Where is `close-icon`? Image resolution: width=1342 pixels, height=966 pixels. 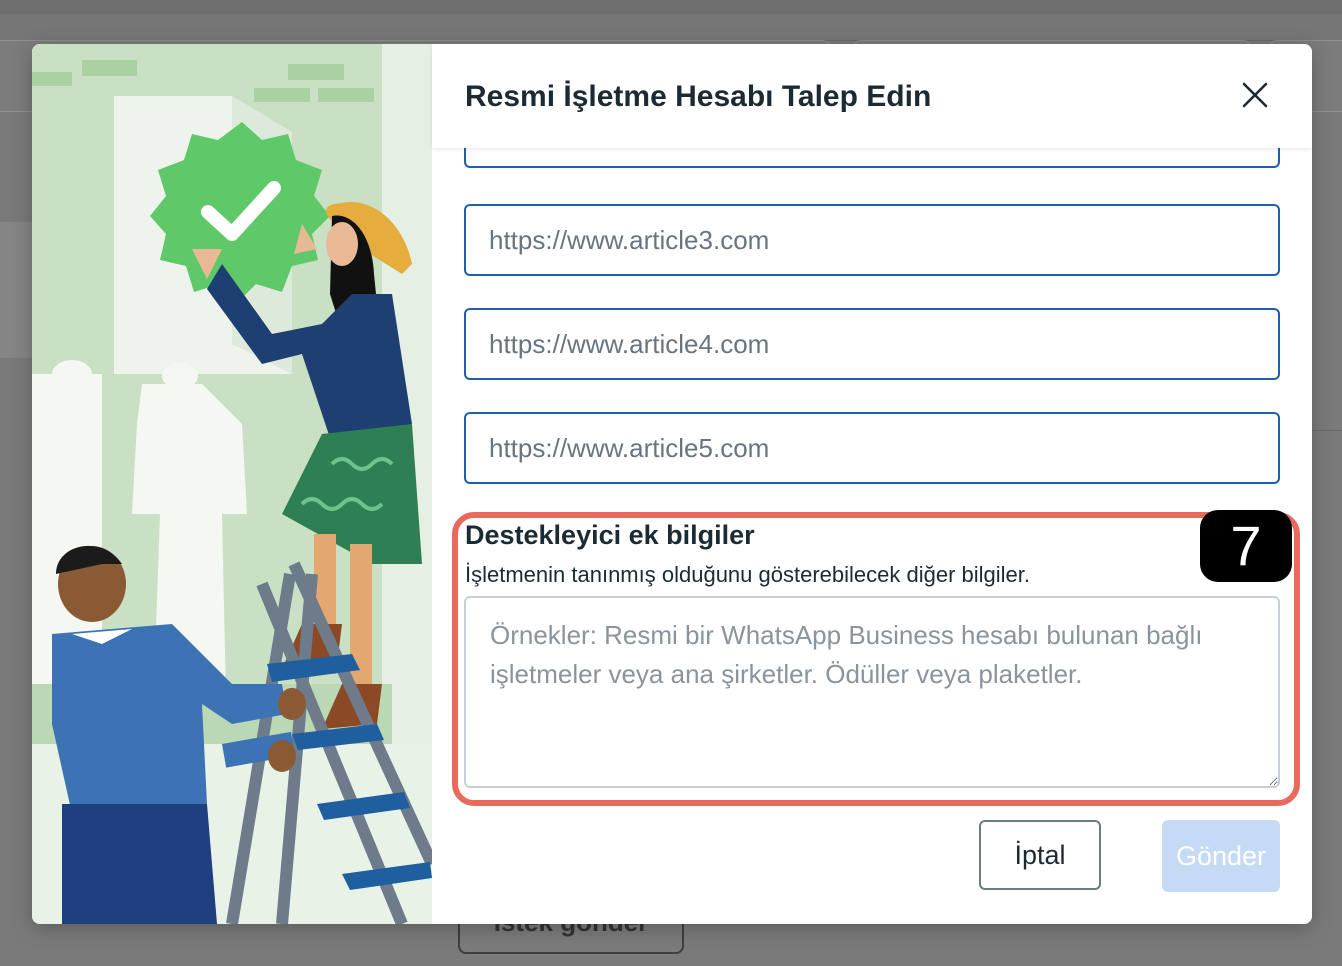 close-icon is located at coordinates (1255, 95).